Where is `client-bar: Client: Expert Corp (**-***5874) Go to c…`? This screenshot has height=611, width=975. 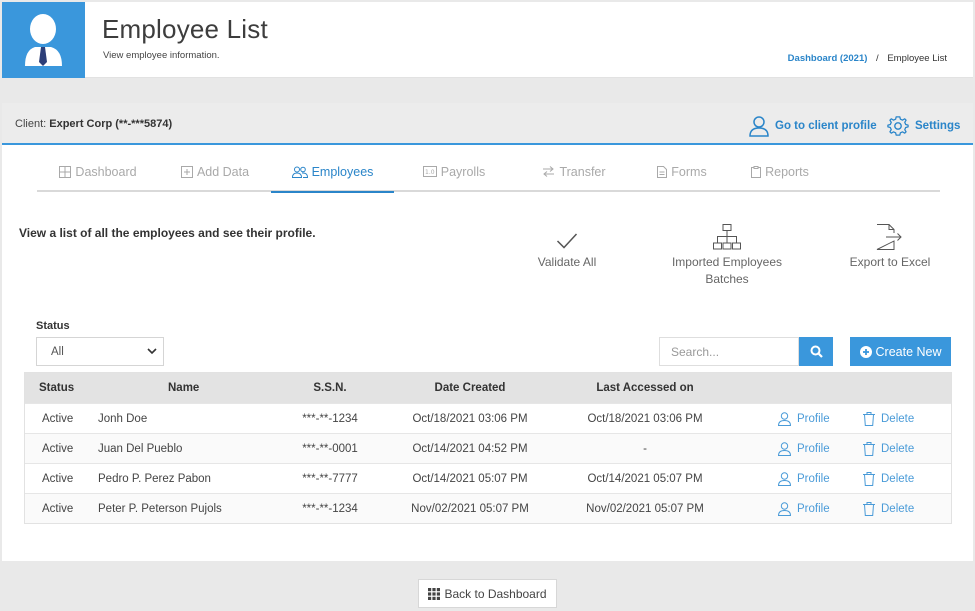 client-bar: Client: Expert Corp (**-***5874) Go to c… is located at coordinates (487, 124).